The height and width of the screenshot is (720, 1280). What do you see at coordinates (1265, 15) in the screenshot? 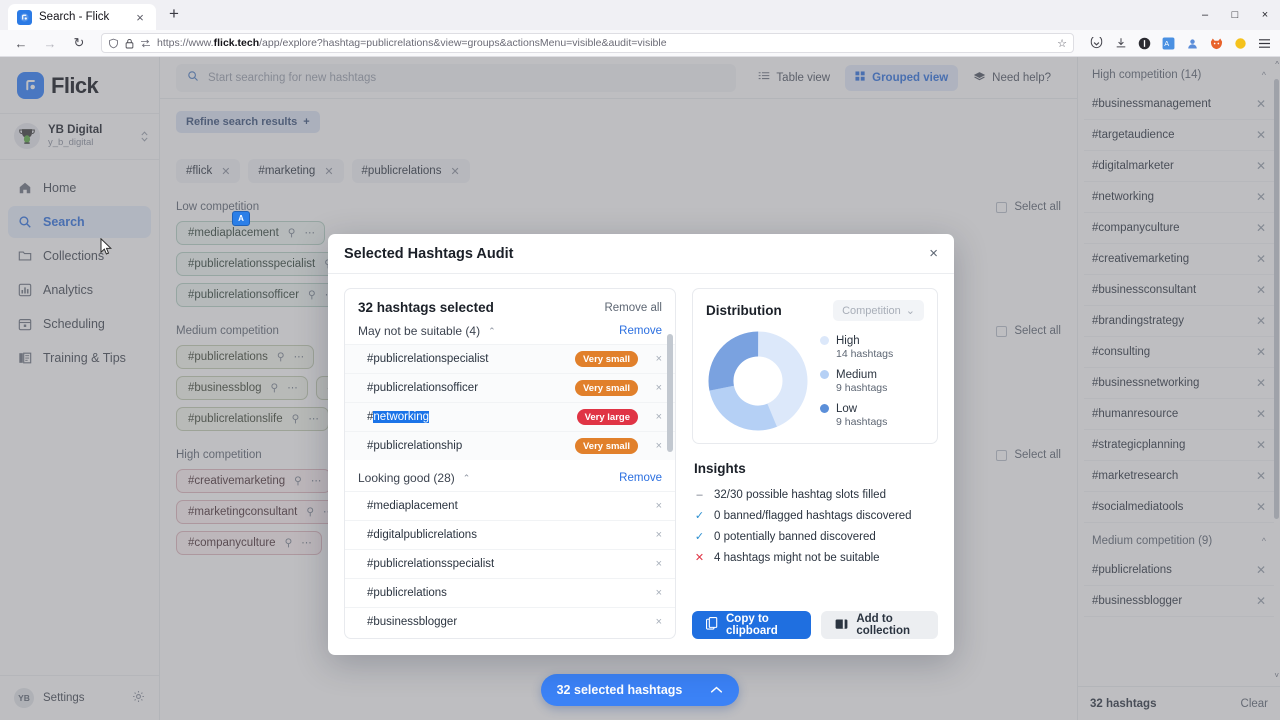
I see `window-close-button: ×` at bounding box center [1265, 15].